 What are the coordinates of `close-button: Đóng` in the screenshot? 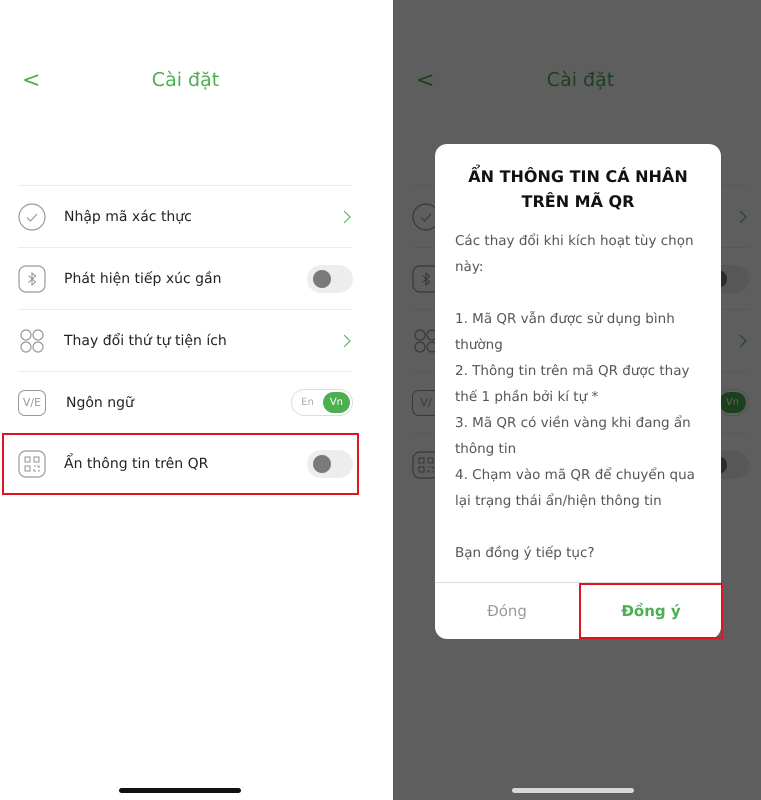 It's located at (507, 611).